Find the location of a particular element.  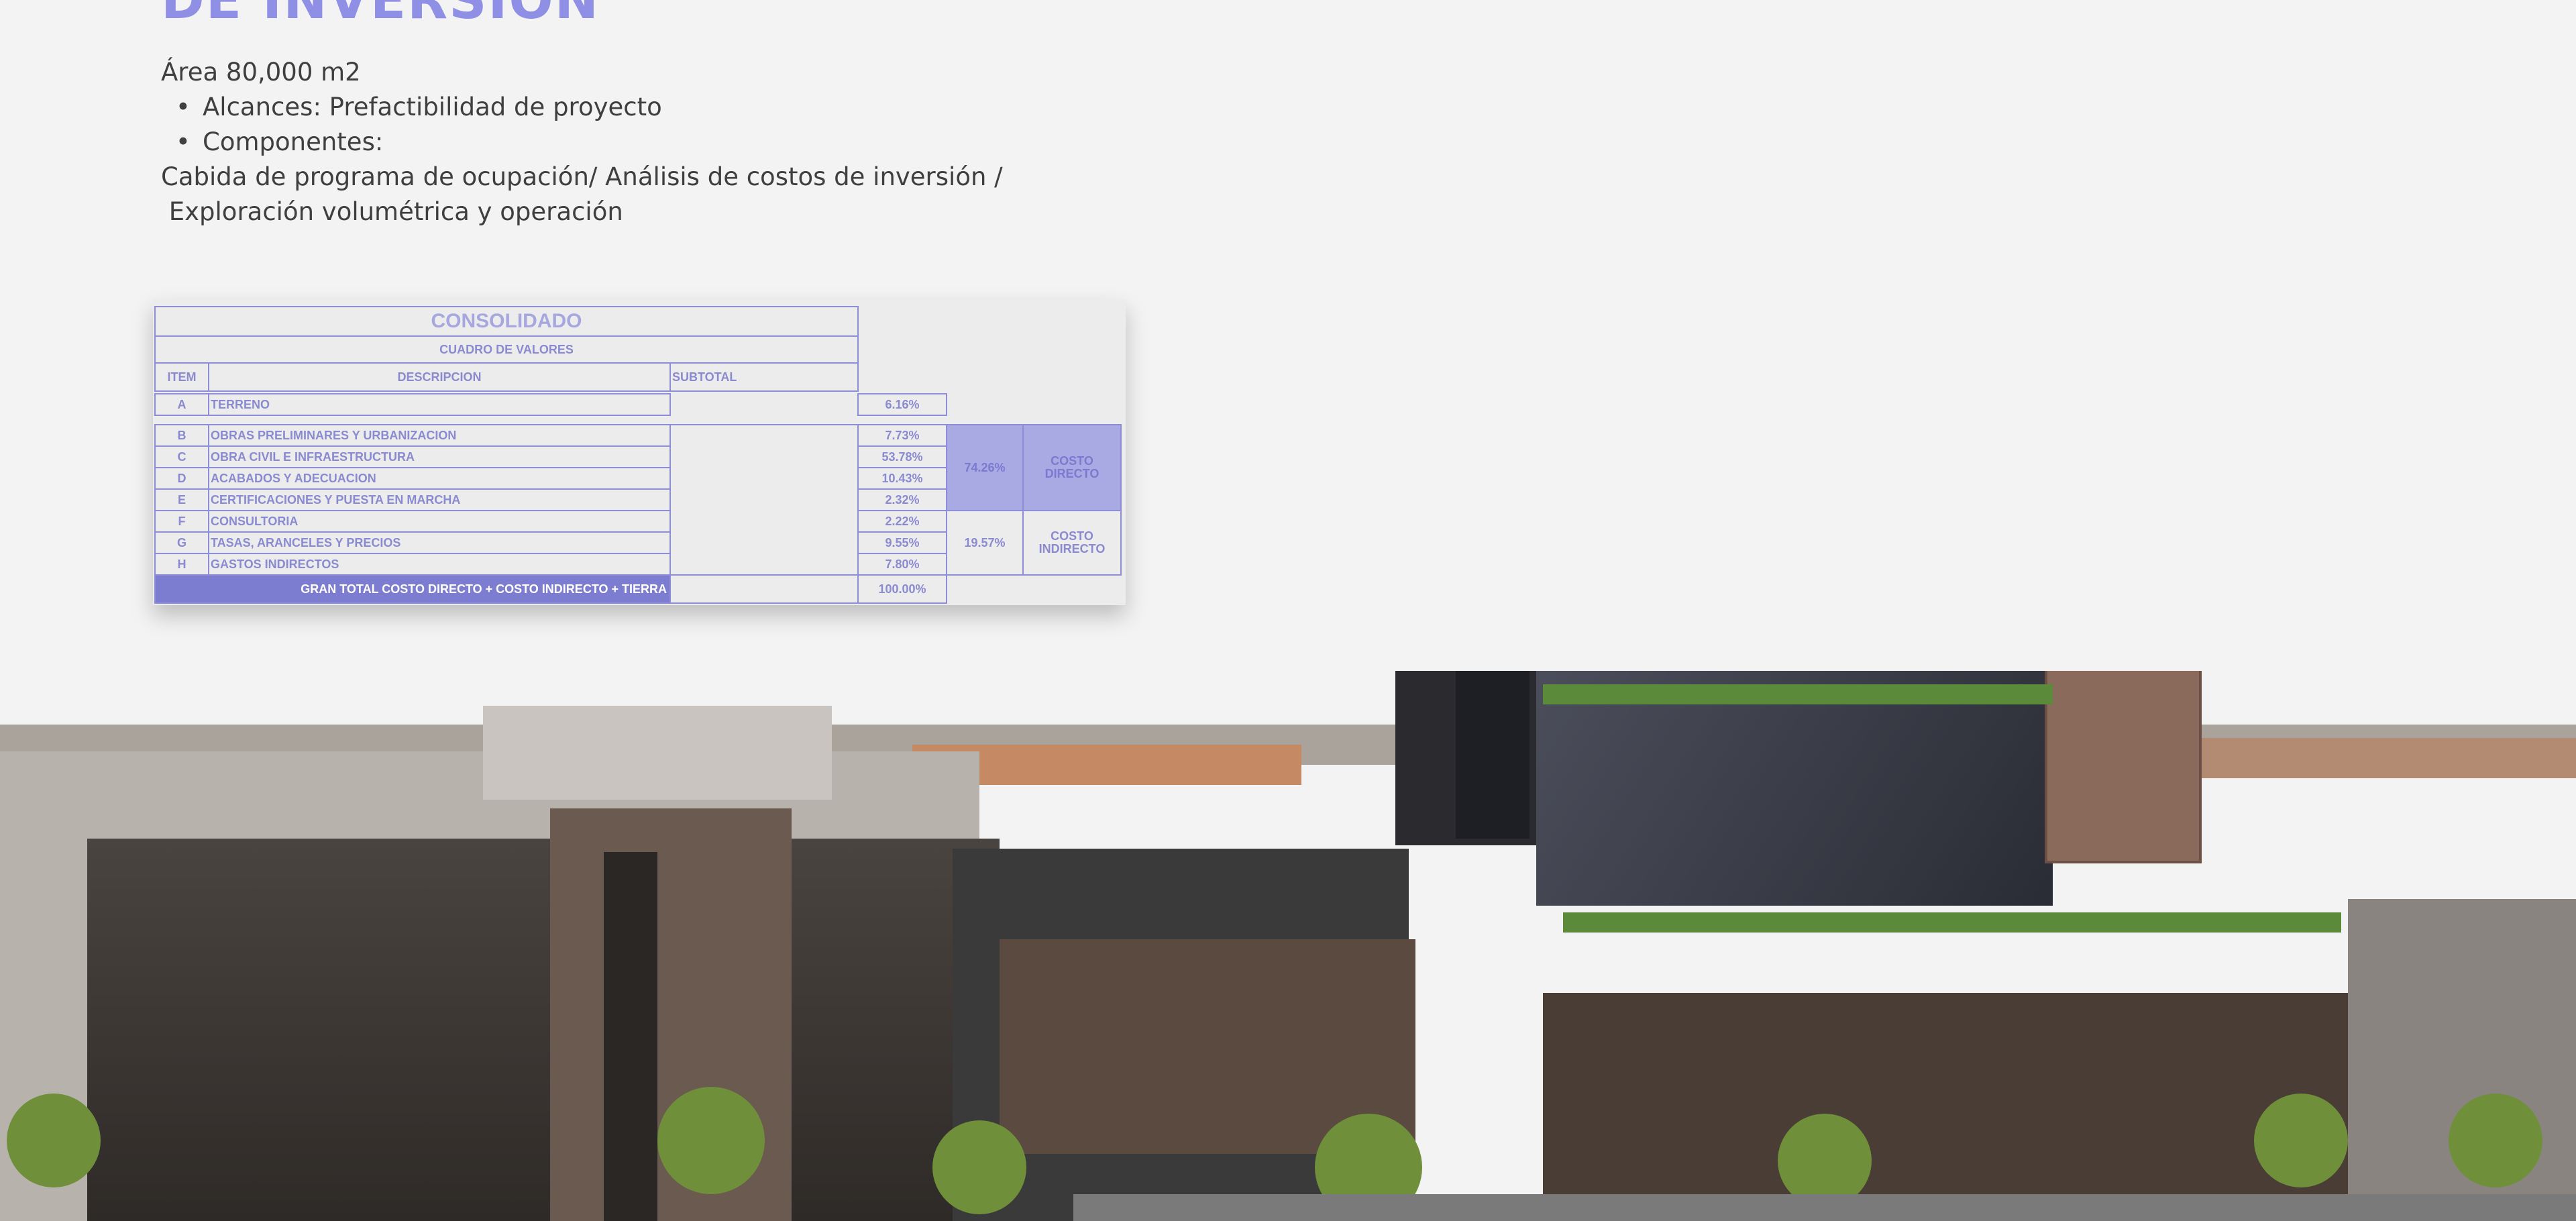

row-description: OBRA CIVIL E INFRAESTRUCTURA is located at coordinates (439, 456).